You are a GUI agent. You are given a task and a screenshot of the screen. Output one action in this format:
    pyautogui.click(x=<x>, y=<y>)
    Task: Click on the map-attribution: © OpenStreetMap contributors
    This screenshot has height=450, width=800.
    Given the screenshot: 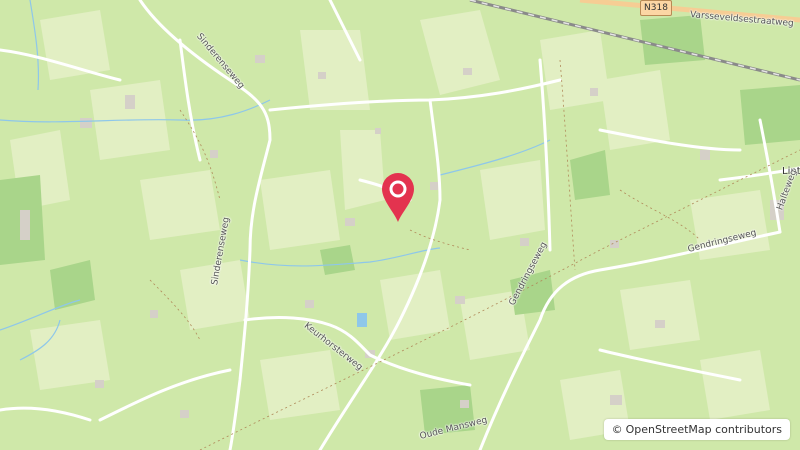 What is the action you would take?
    pyautogui.click(x=696, y=429)
    